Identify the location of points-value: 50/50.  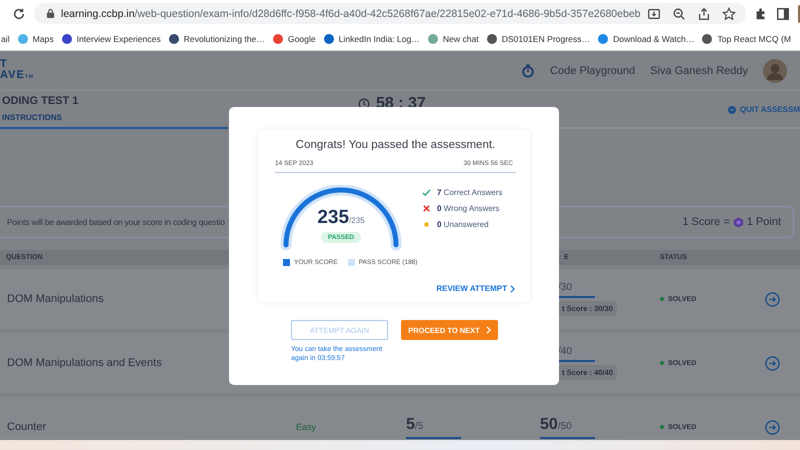
(556, 425).